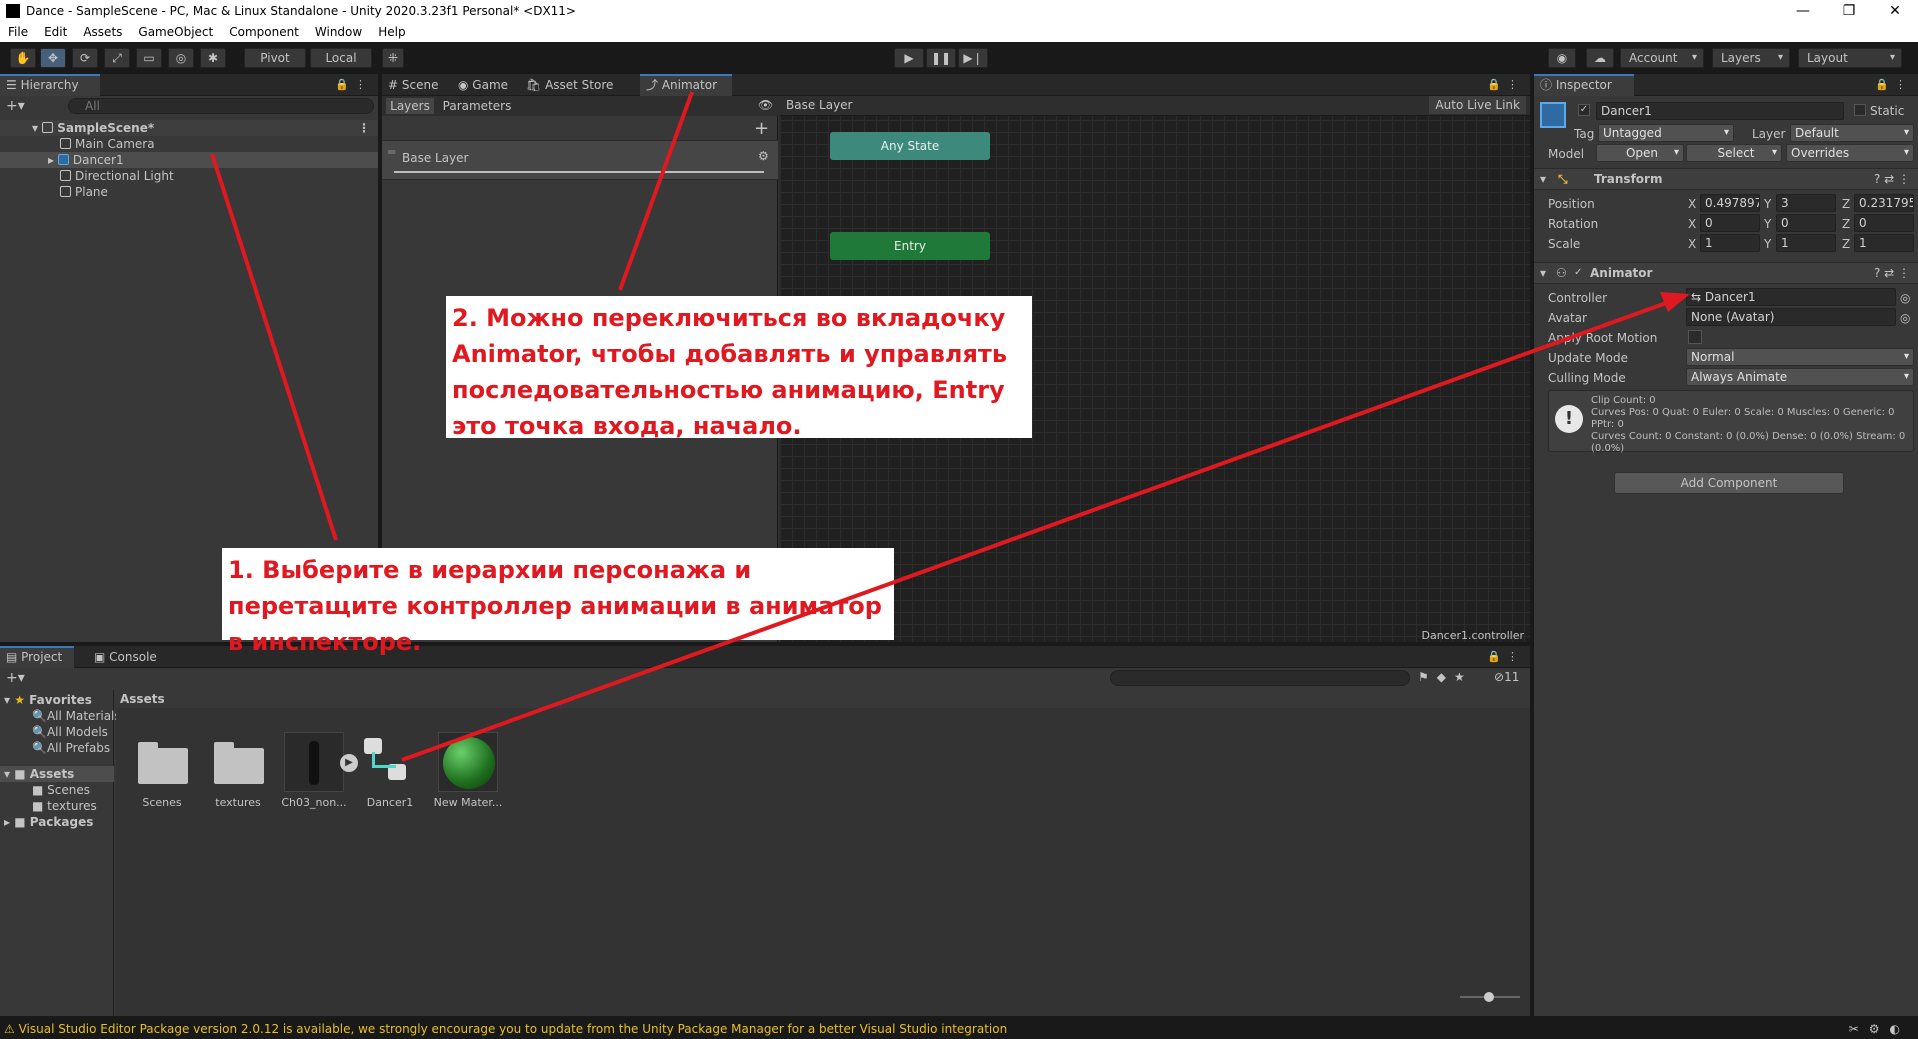  I want to click on menu-file: File, so click(18, 32).